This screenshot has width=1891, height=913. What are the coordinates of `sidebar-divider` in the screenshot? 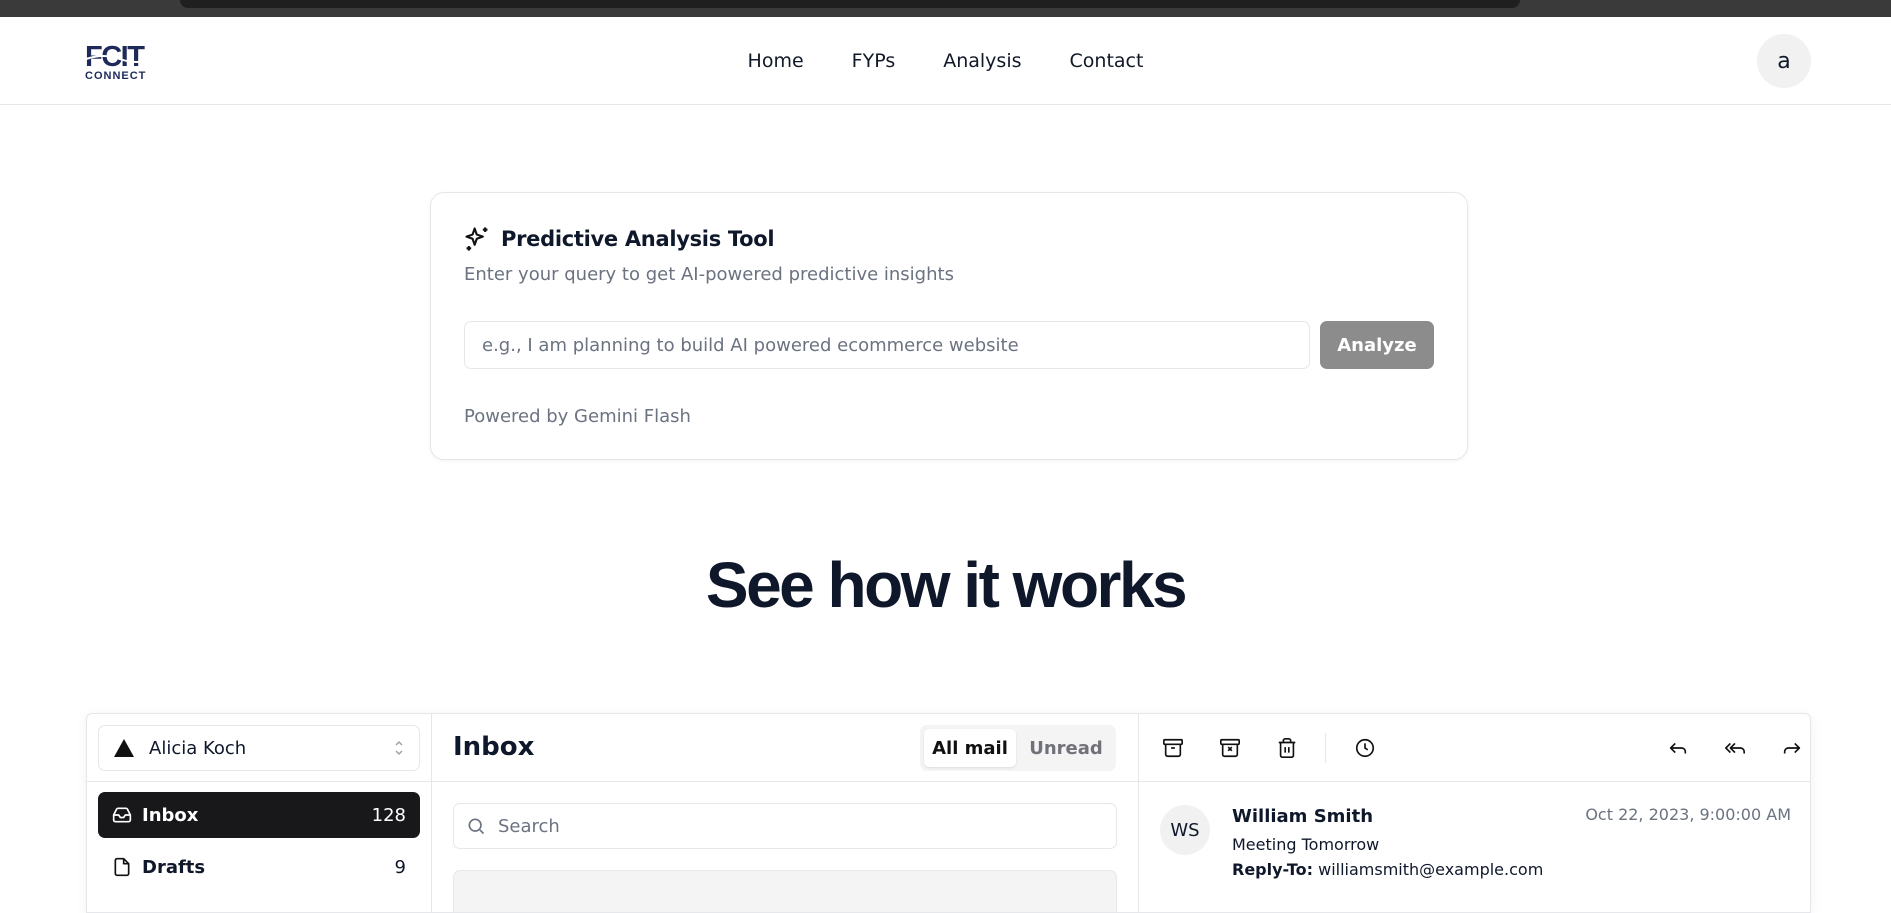 It's located at (259, 781).